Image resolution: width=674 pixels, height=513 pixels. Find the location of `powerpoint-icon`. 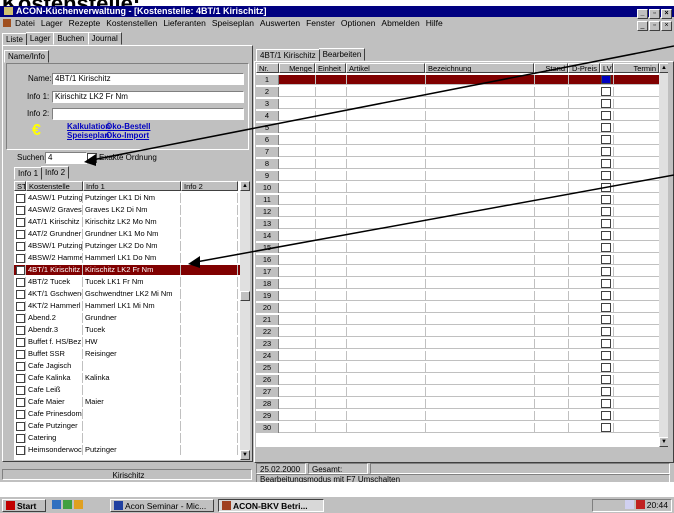

powerpoint-icon is located at coordinates (118, 505).